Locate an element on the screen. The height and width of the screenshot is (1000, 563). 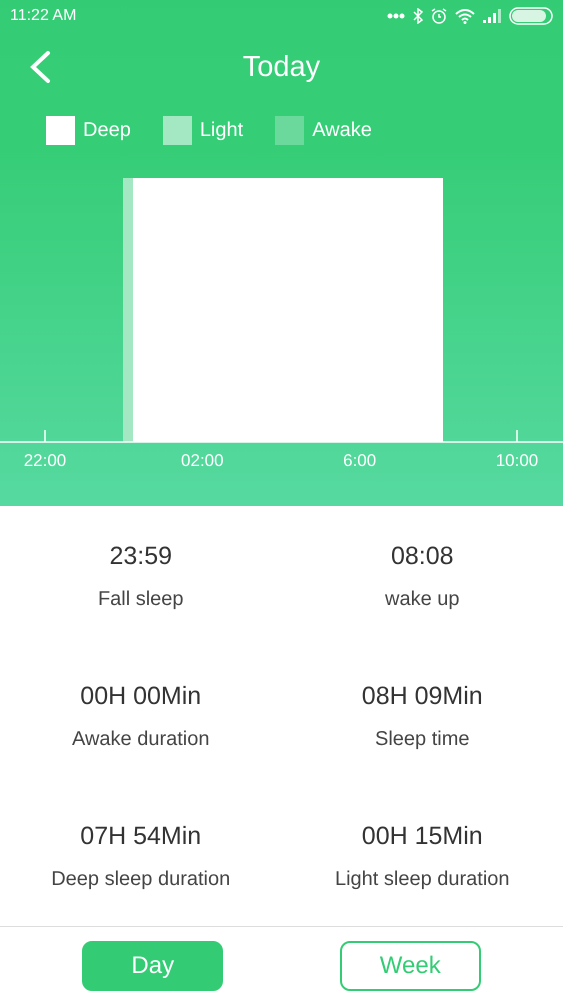
stat-label: Awake duration is located at coordinates (141, 739).